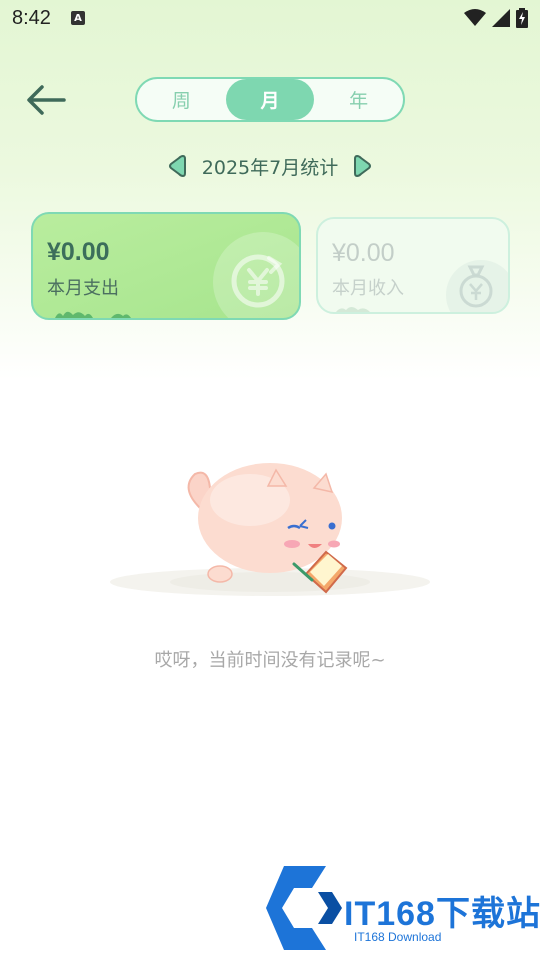 This screenshot has width=540, height=960. What do you see at coordinates (166, 266) in the screenshot?
I see `expense-summary-card: ¥0.00 本月支出` at bounding box center [166, 266].